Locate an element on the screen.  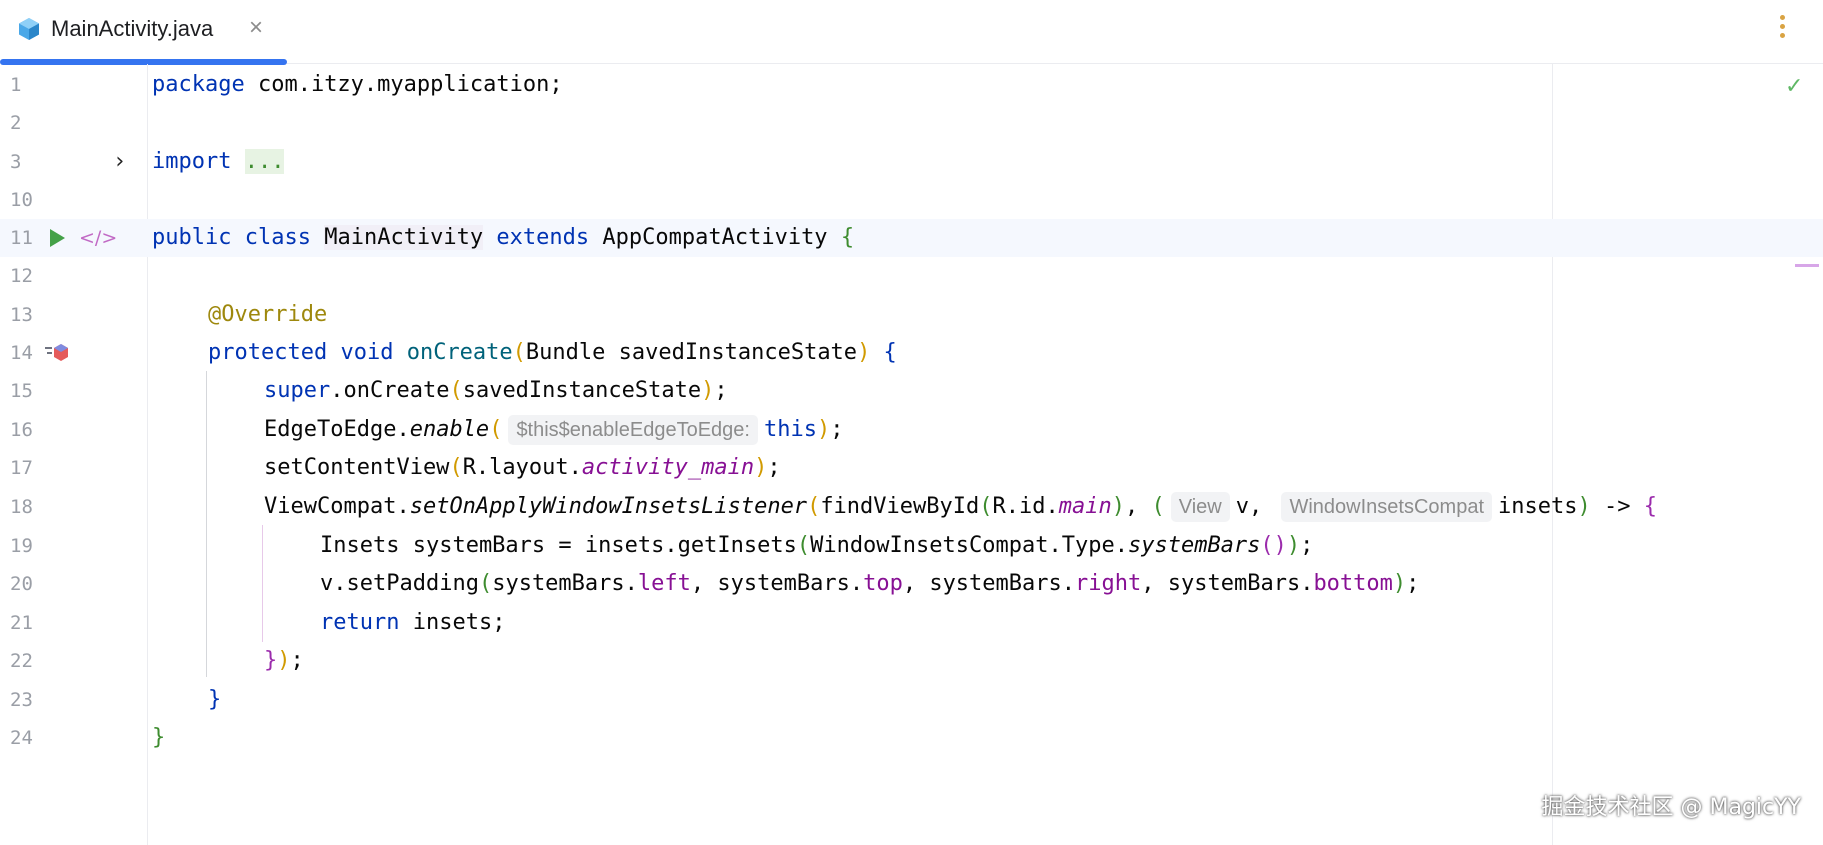
line-number: 10 is located at coordinates (21, 200).